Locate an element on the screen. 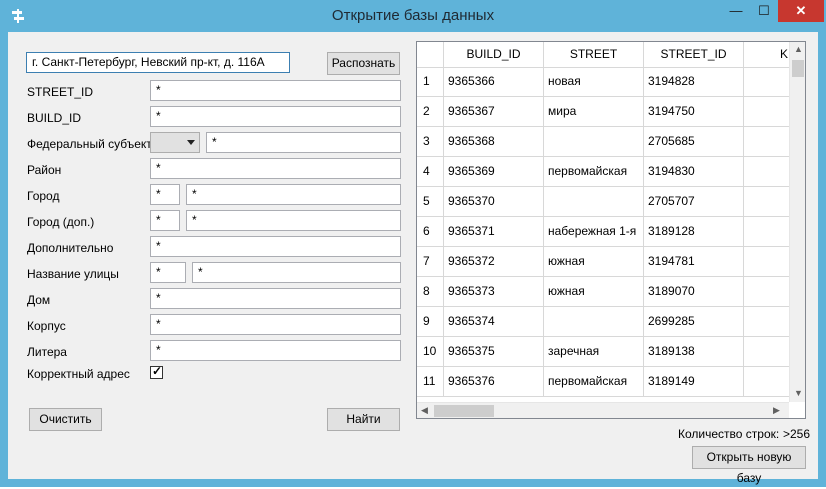 Image resolution: width=826 pixels, height=489 pixels. cell-street-id: 3194828 is located at coordinates (694, 81).